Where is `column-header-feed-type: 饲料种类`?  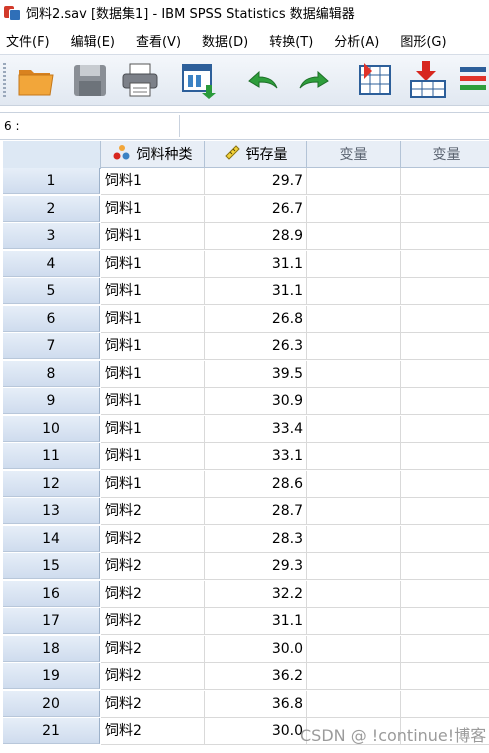
column-header-feed-type: 饲料种类 is located at coordinates (153, 154).